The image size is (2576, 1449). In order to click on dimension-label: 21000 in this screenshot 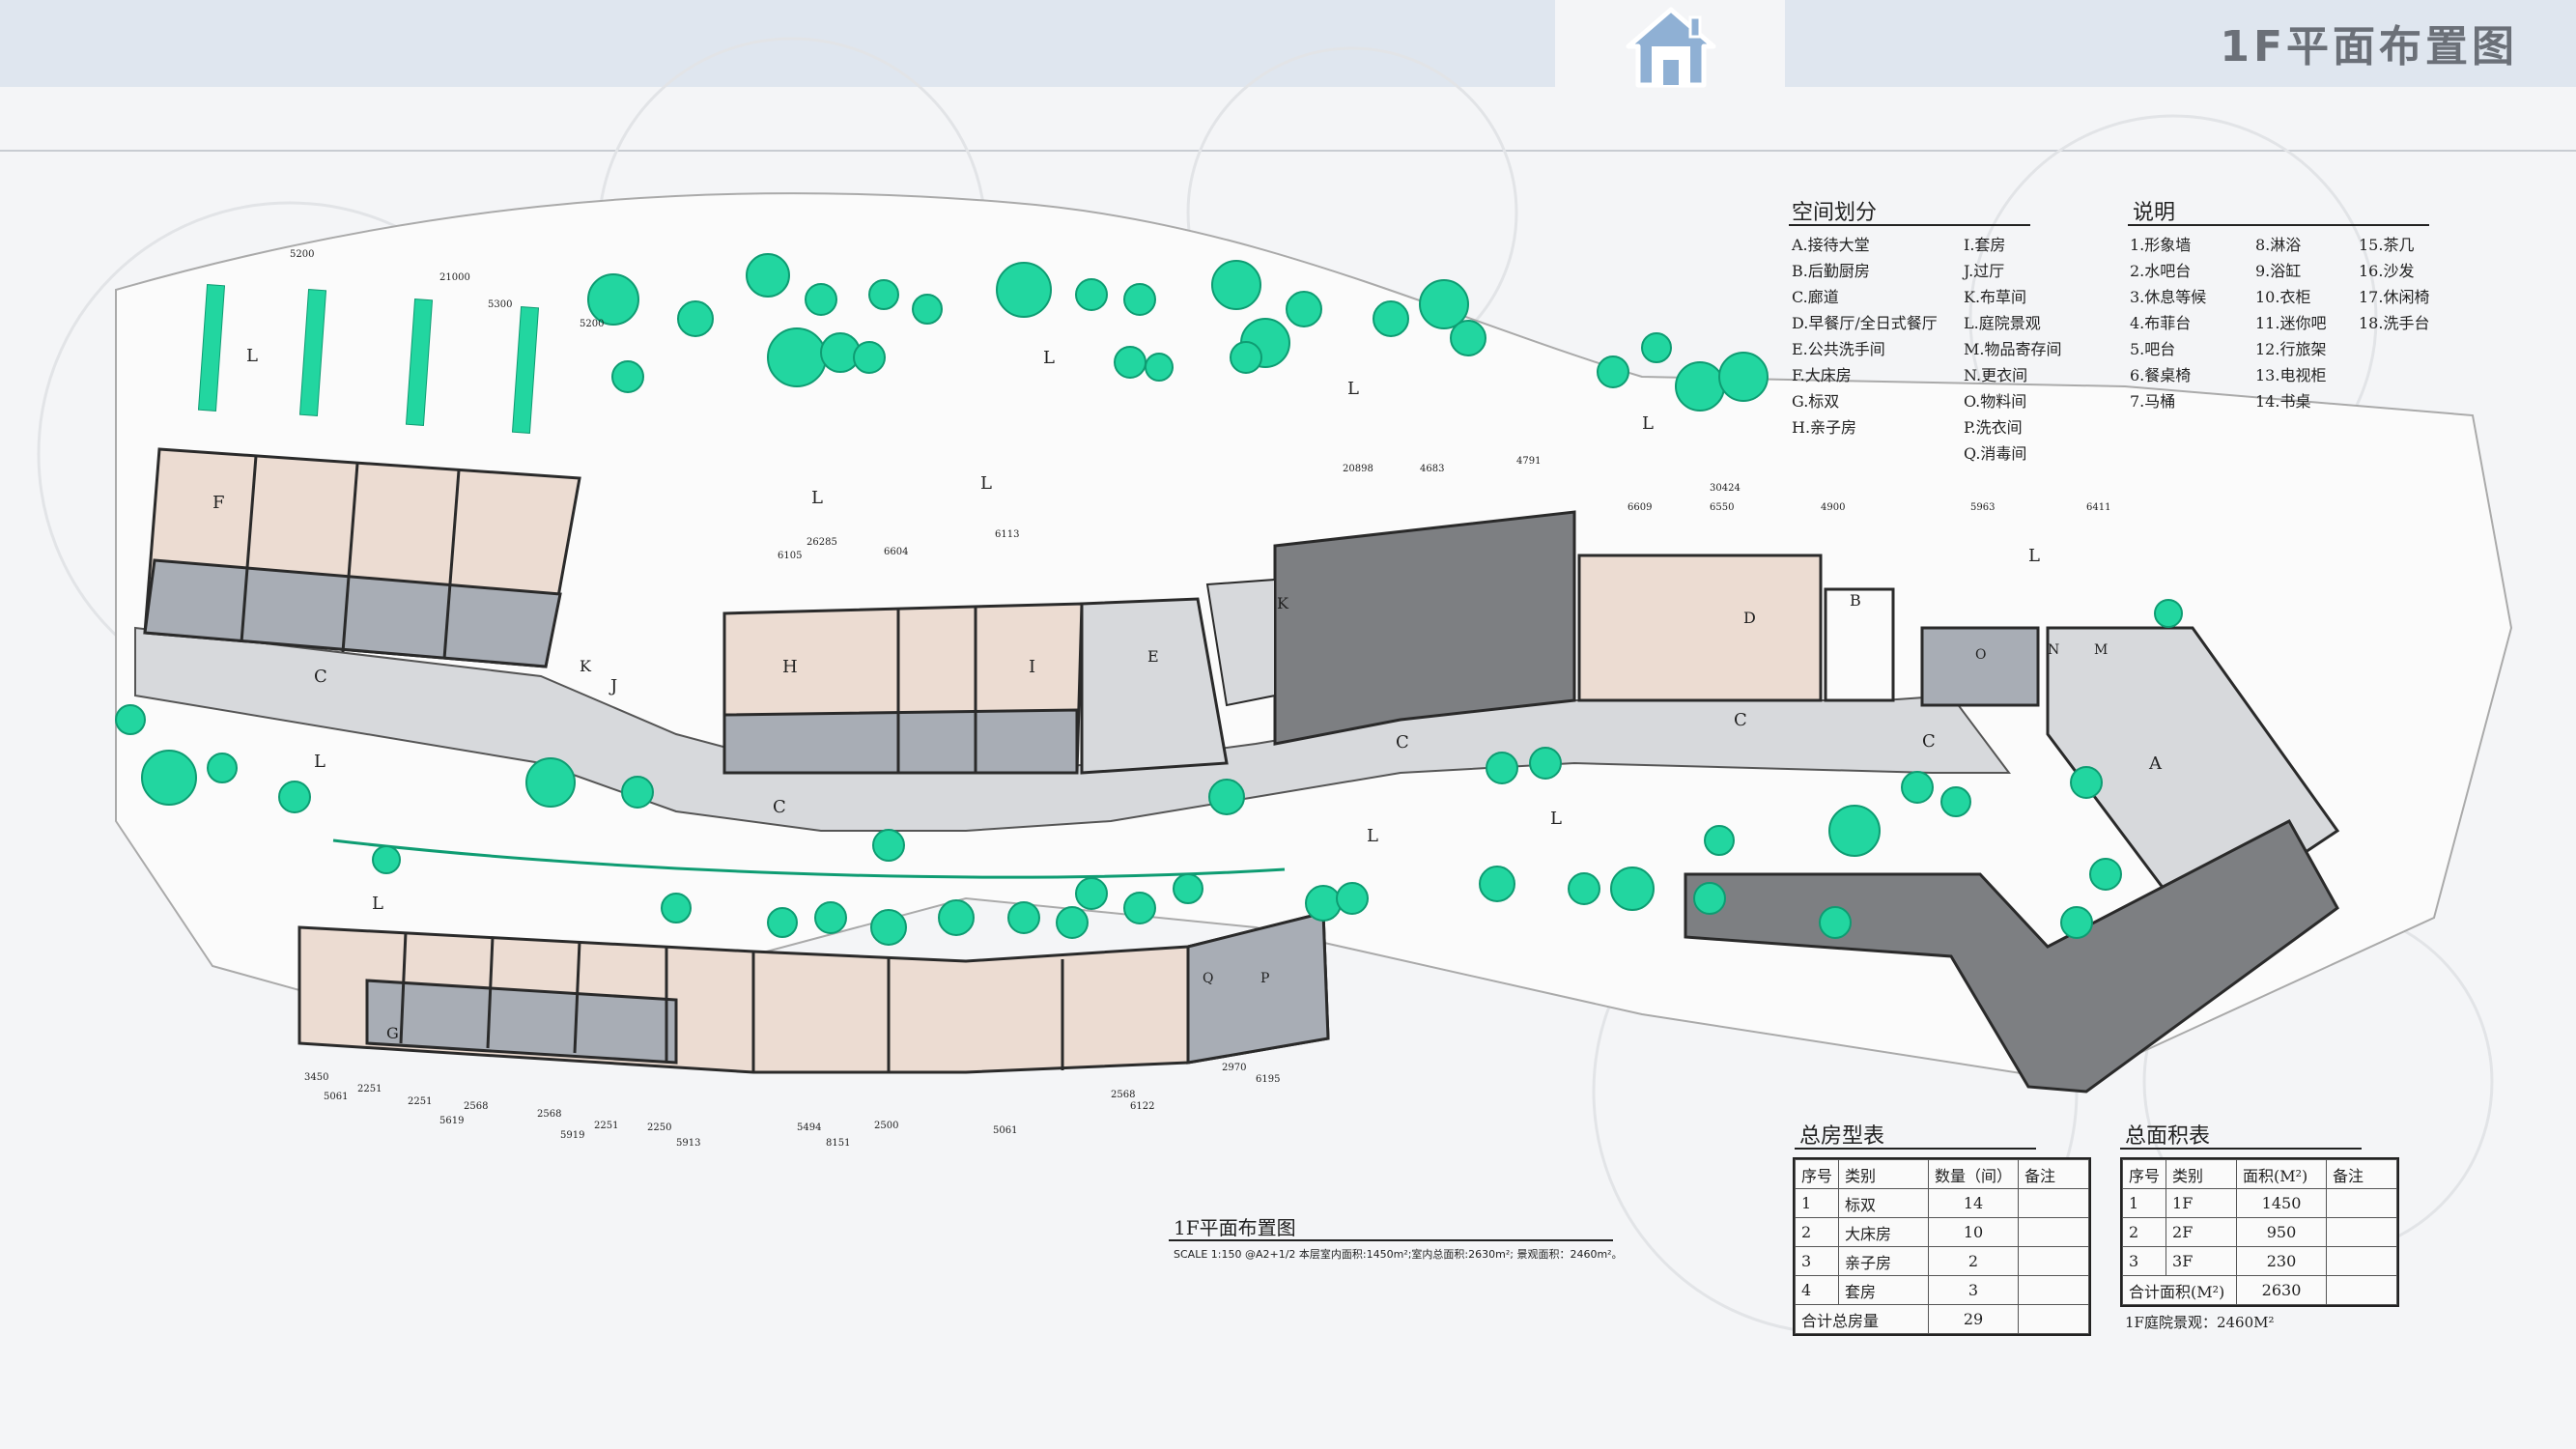, I will do `click(454, 277)`.